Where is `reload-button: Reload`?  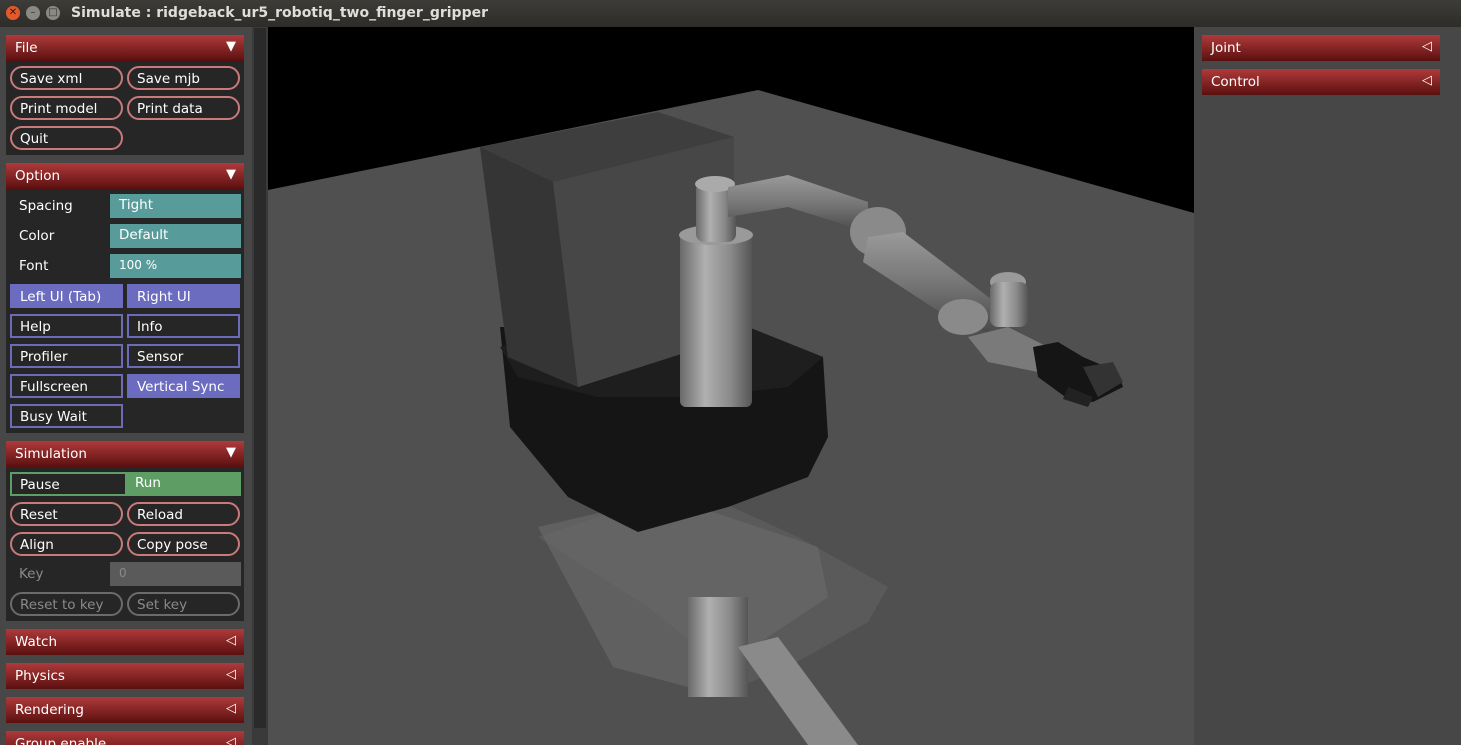 reload-button: Reload is located at coordinates (183, 514).